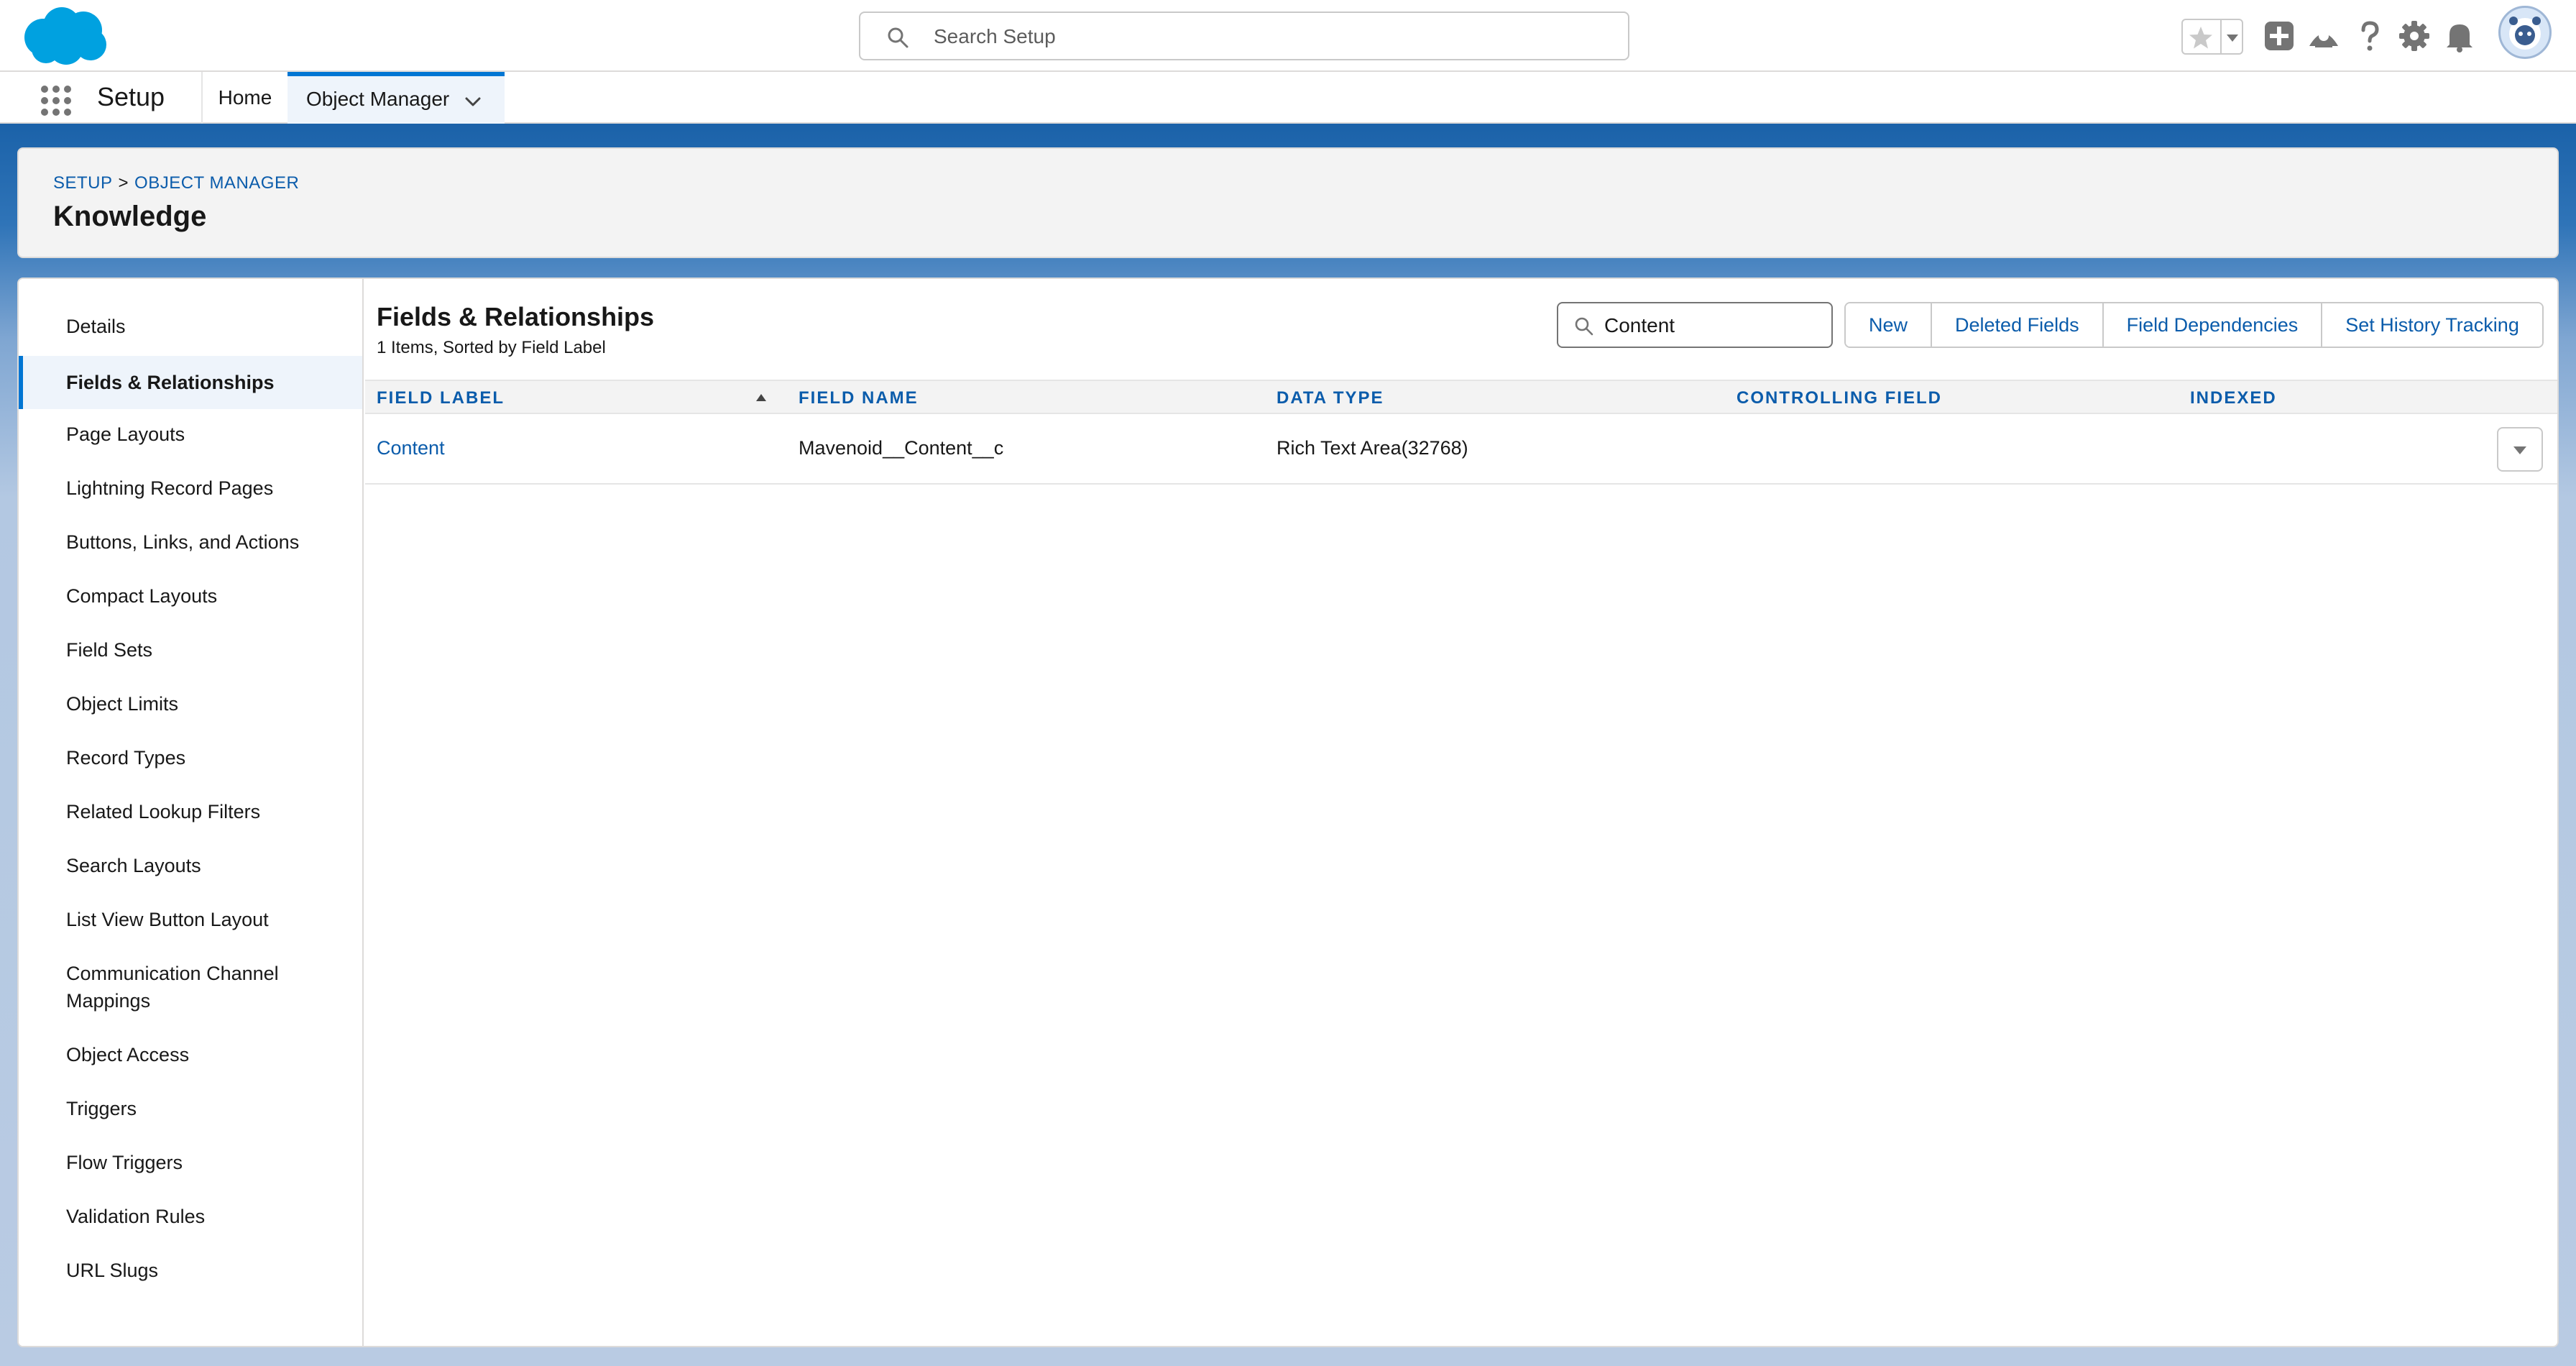  Describe the element at coordinates (2323, 36) in the screenshot. I see `trailhead-icon` at that location.